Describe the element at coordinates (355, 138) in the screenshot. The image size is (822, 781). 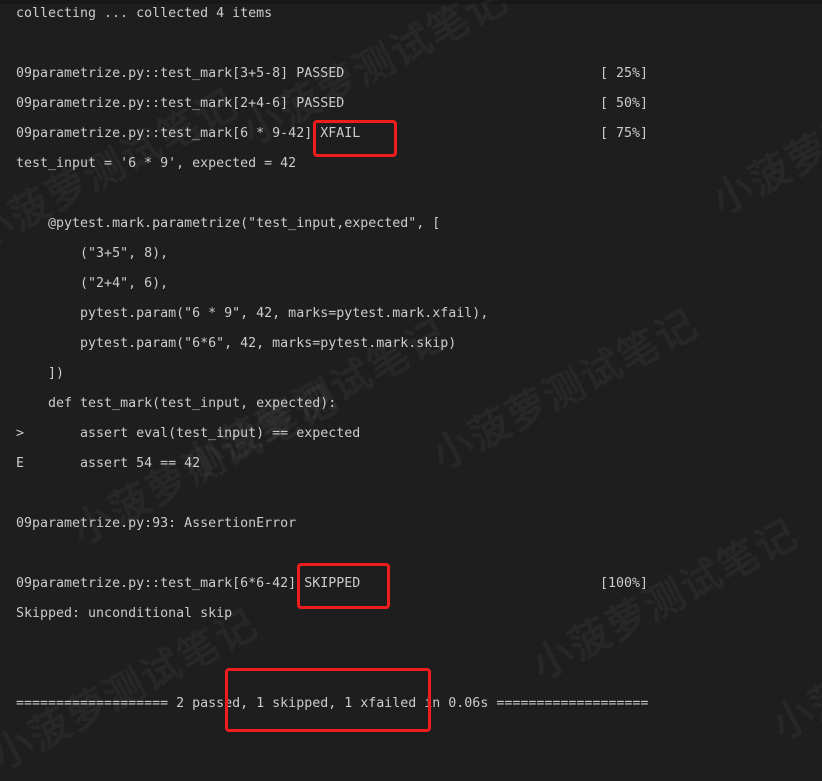
I see `xfail-highlight-box` at that location.